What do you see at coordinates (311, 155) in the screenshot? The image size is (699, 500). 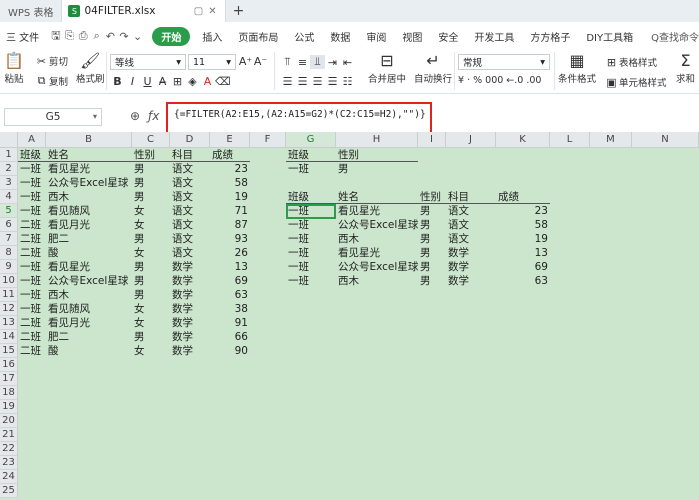 I see `criteria-header-cell: 班级` at bounding box center [311, 155].